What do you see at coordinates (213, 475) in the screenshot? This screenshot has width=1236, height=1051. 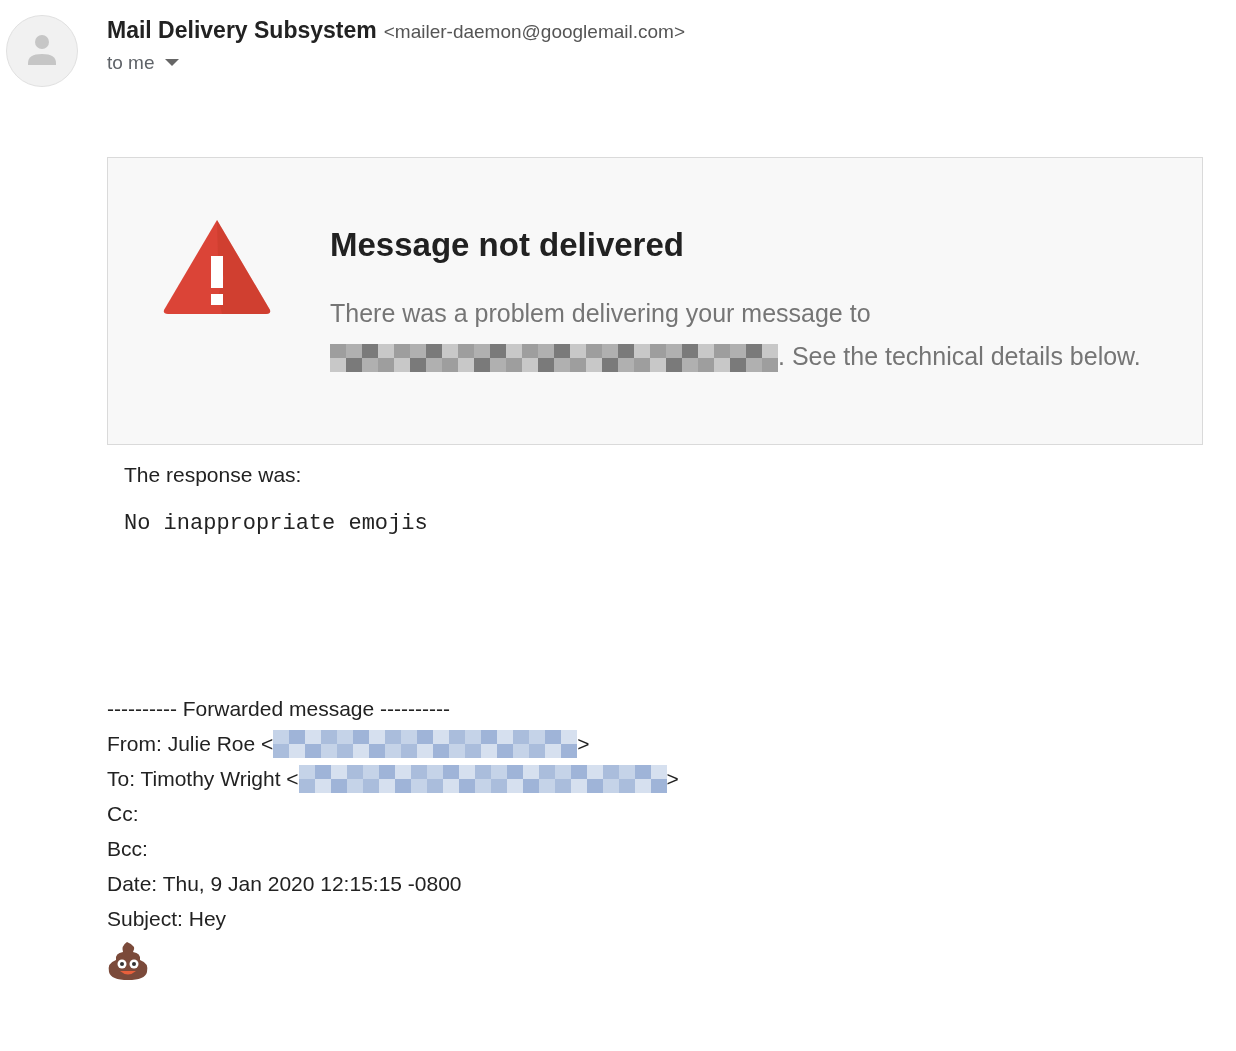 I see `response-label: The response was:` at bounding box center [213, 475].